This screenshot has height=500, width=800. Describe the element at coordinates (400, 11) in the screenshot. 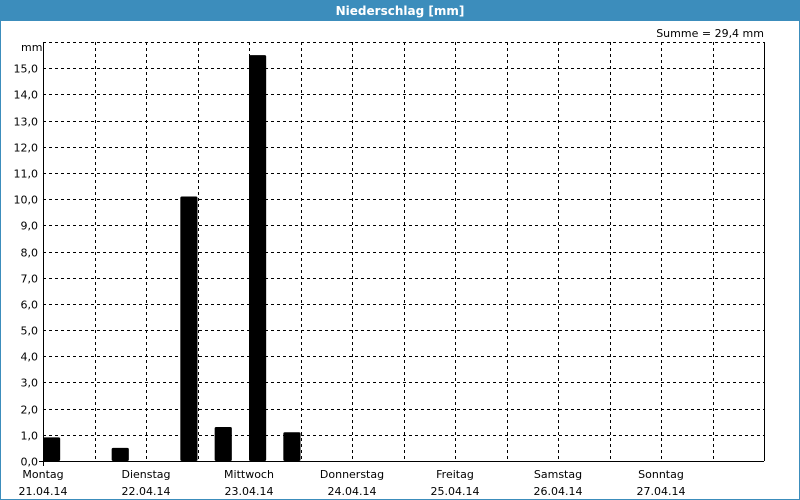

I see `chart-title: Niederschlag [mm]` at that location.